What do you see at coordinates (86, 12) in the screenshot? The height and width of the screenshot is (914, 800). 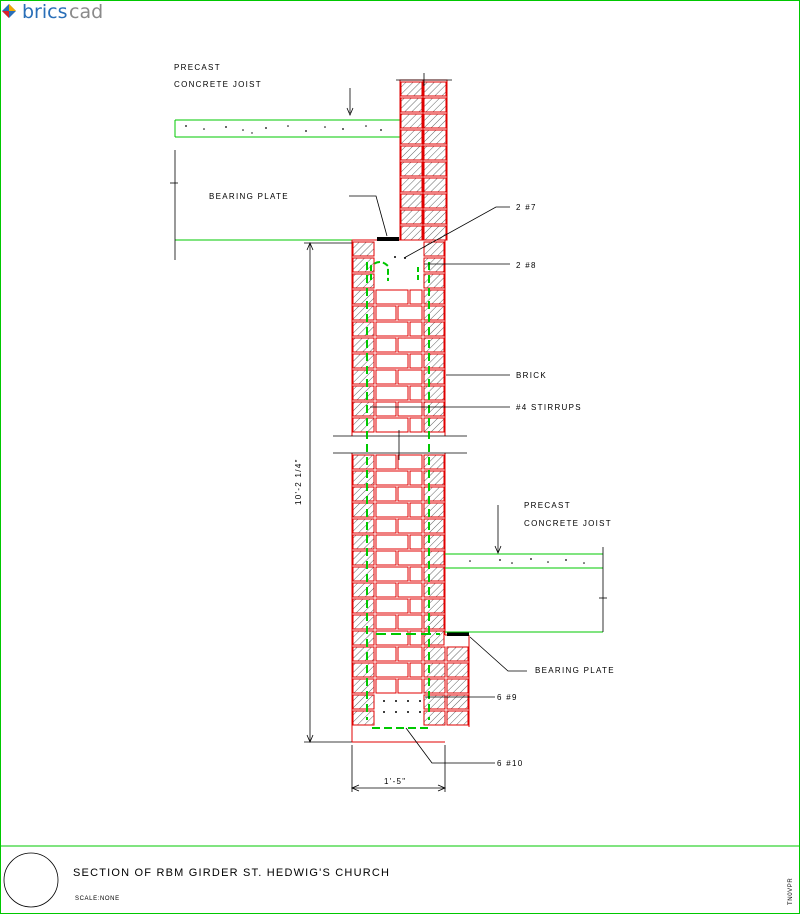 I see `logo-text-cad: cad` at bounding box center [86, 12].